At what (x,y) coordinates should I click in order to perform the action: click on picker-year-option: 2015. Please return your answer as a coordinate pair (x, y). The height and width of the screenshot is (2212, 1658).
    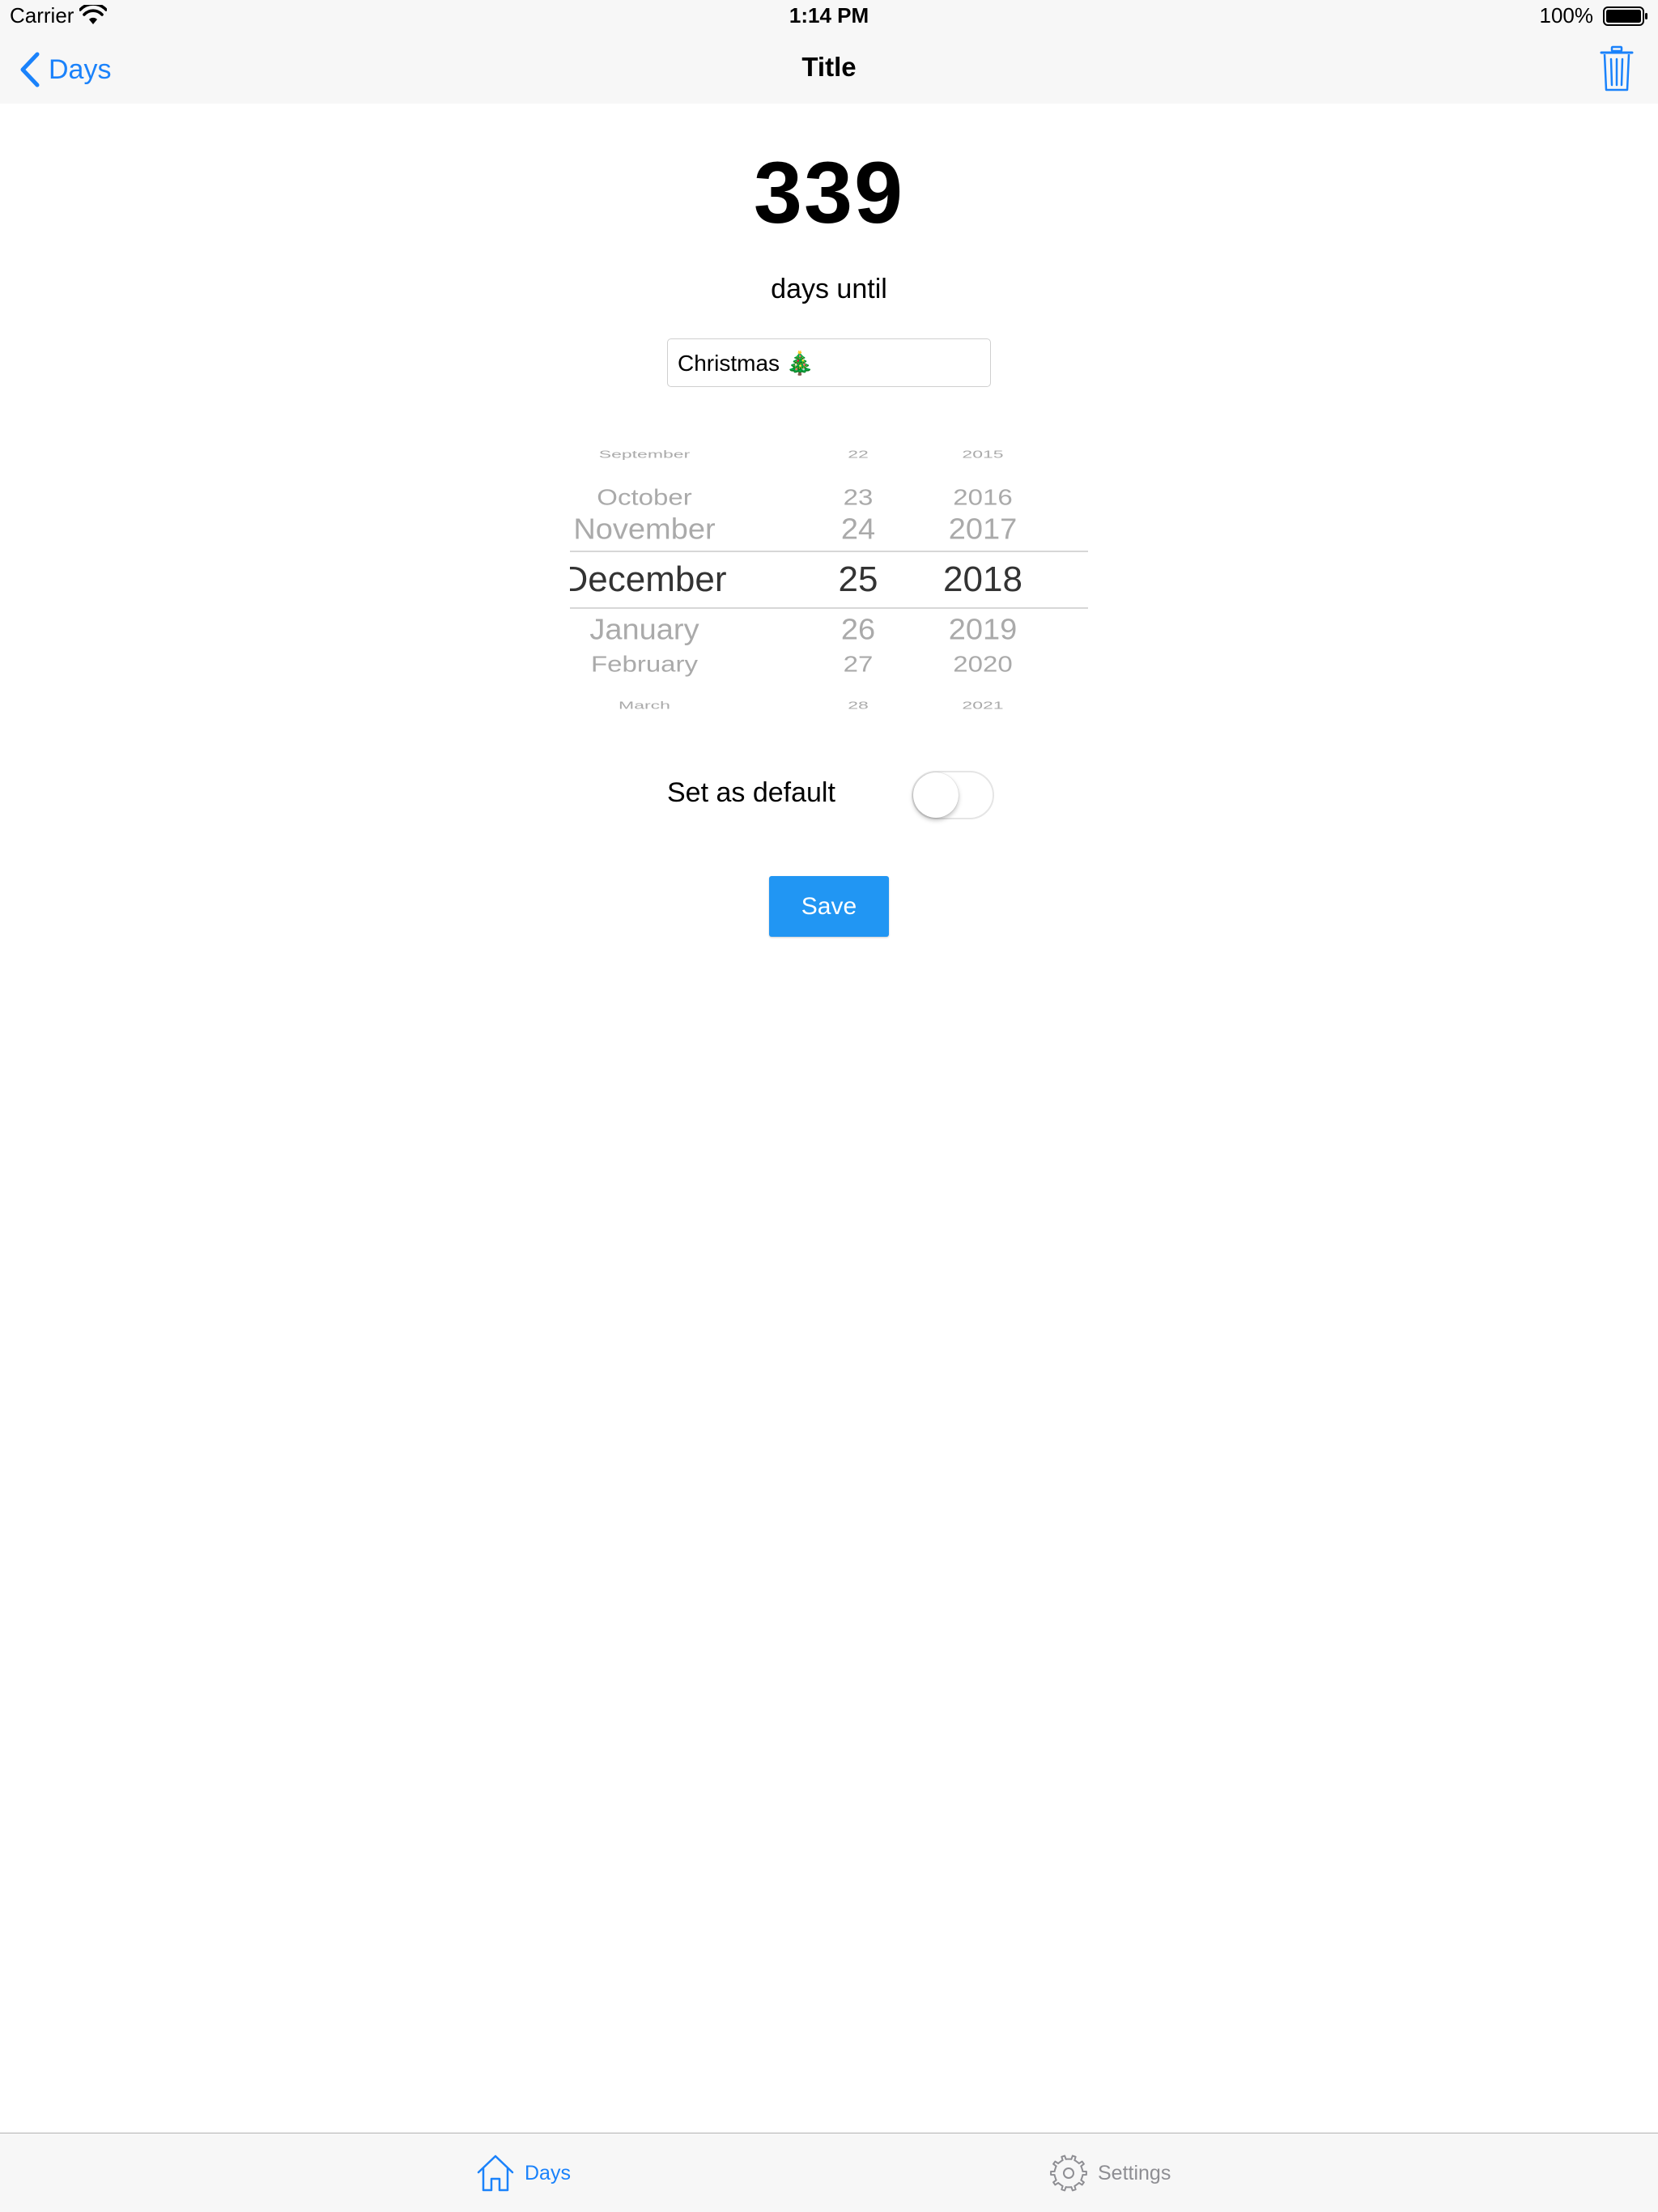
    Looking at the image, I should click on (983, 455).